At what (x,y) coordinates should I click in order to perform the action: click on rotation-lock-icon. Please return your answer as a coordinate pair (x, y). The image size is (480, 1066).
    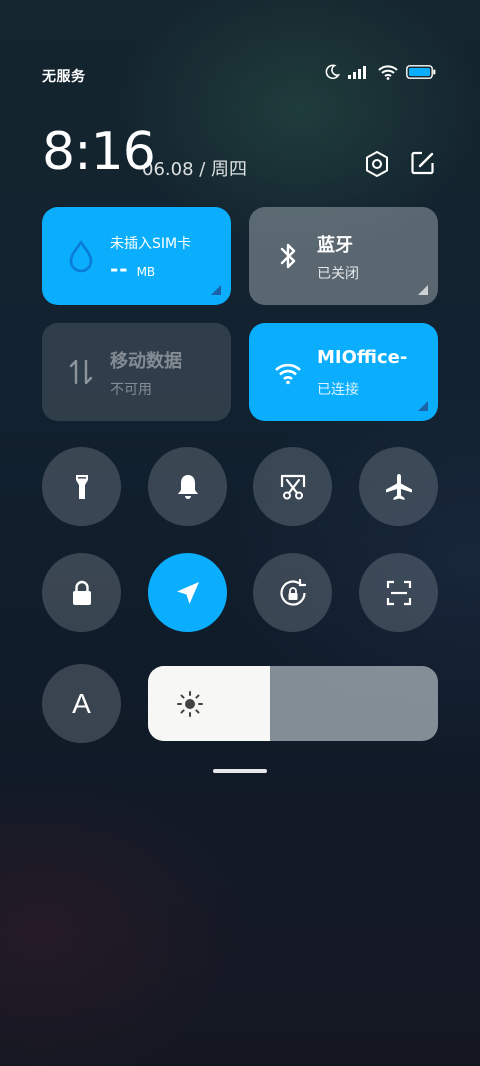
    Looking at the image, I should click on (292, 592).